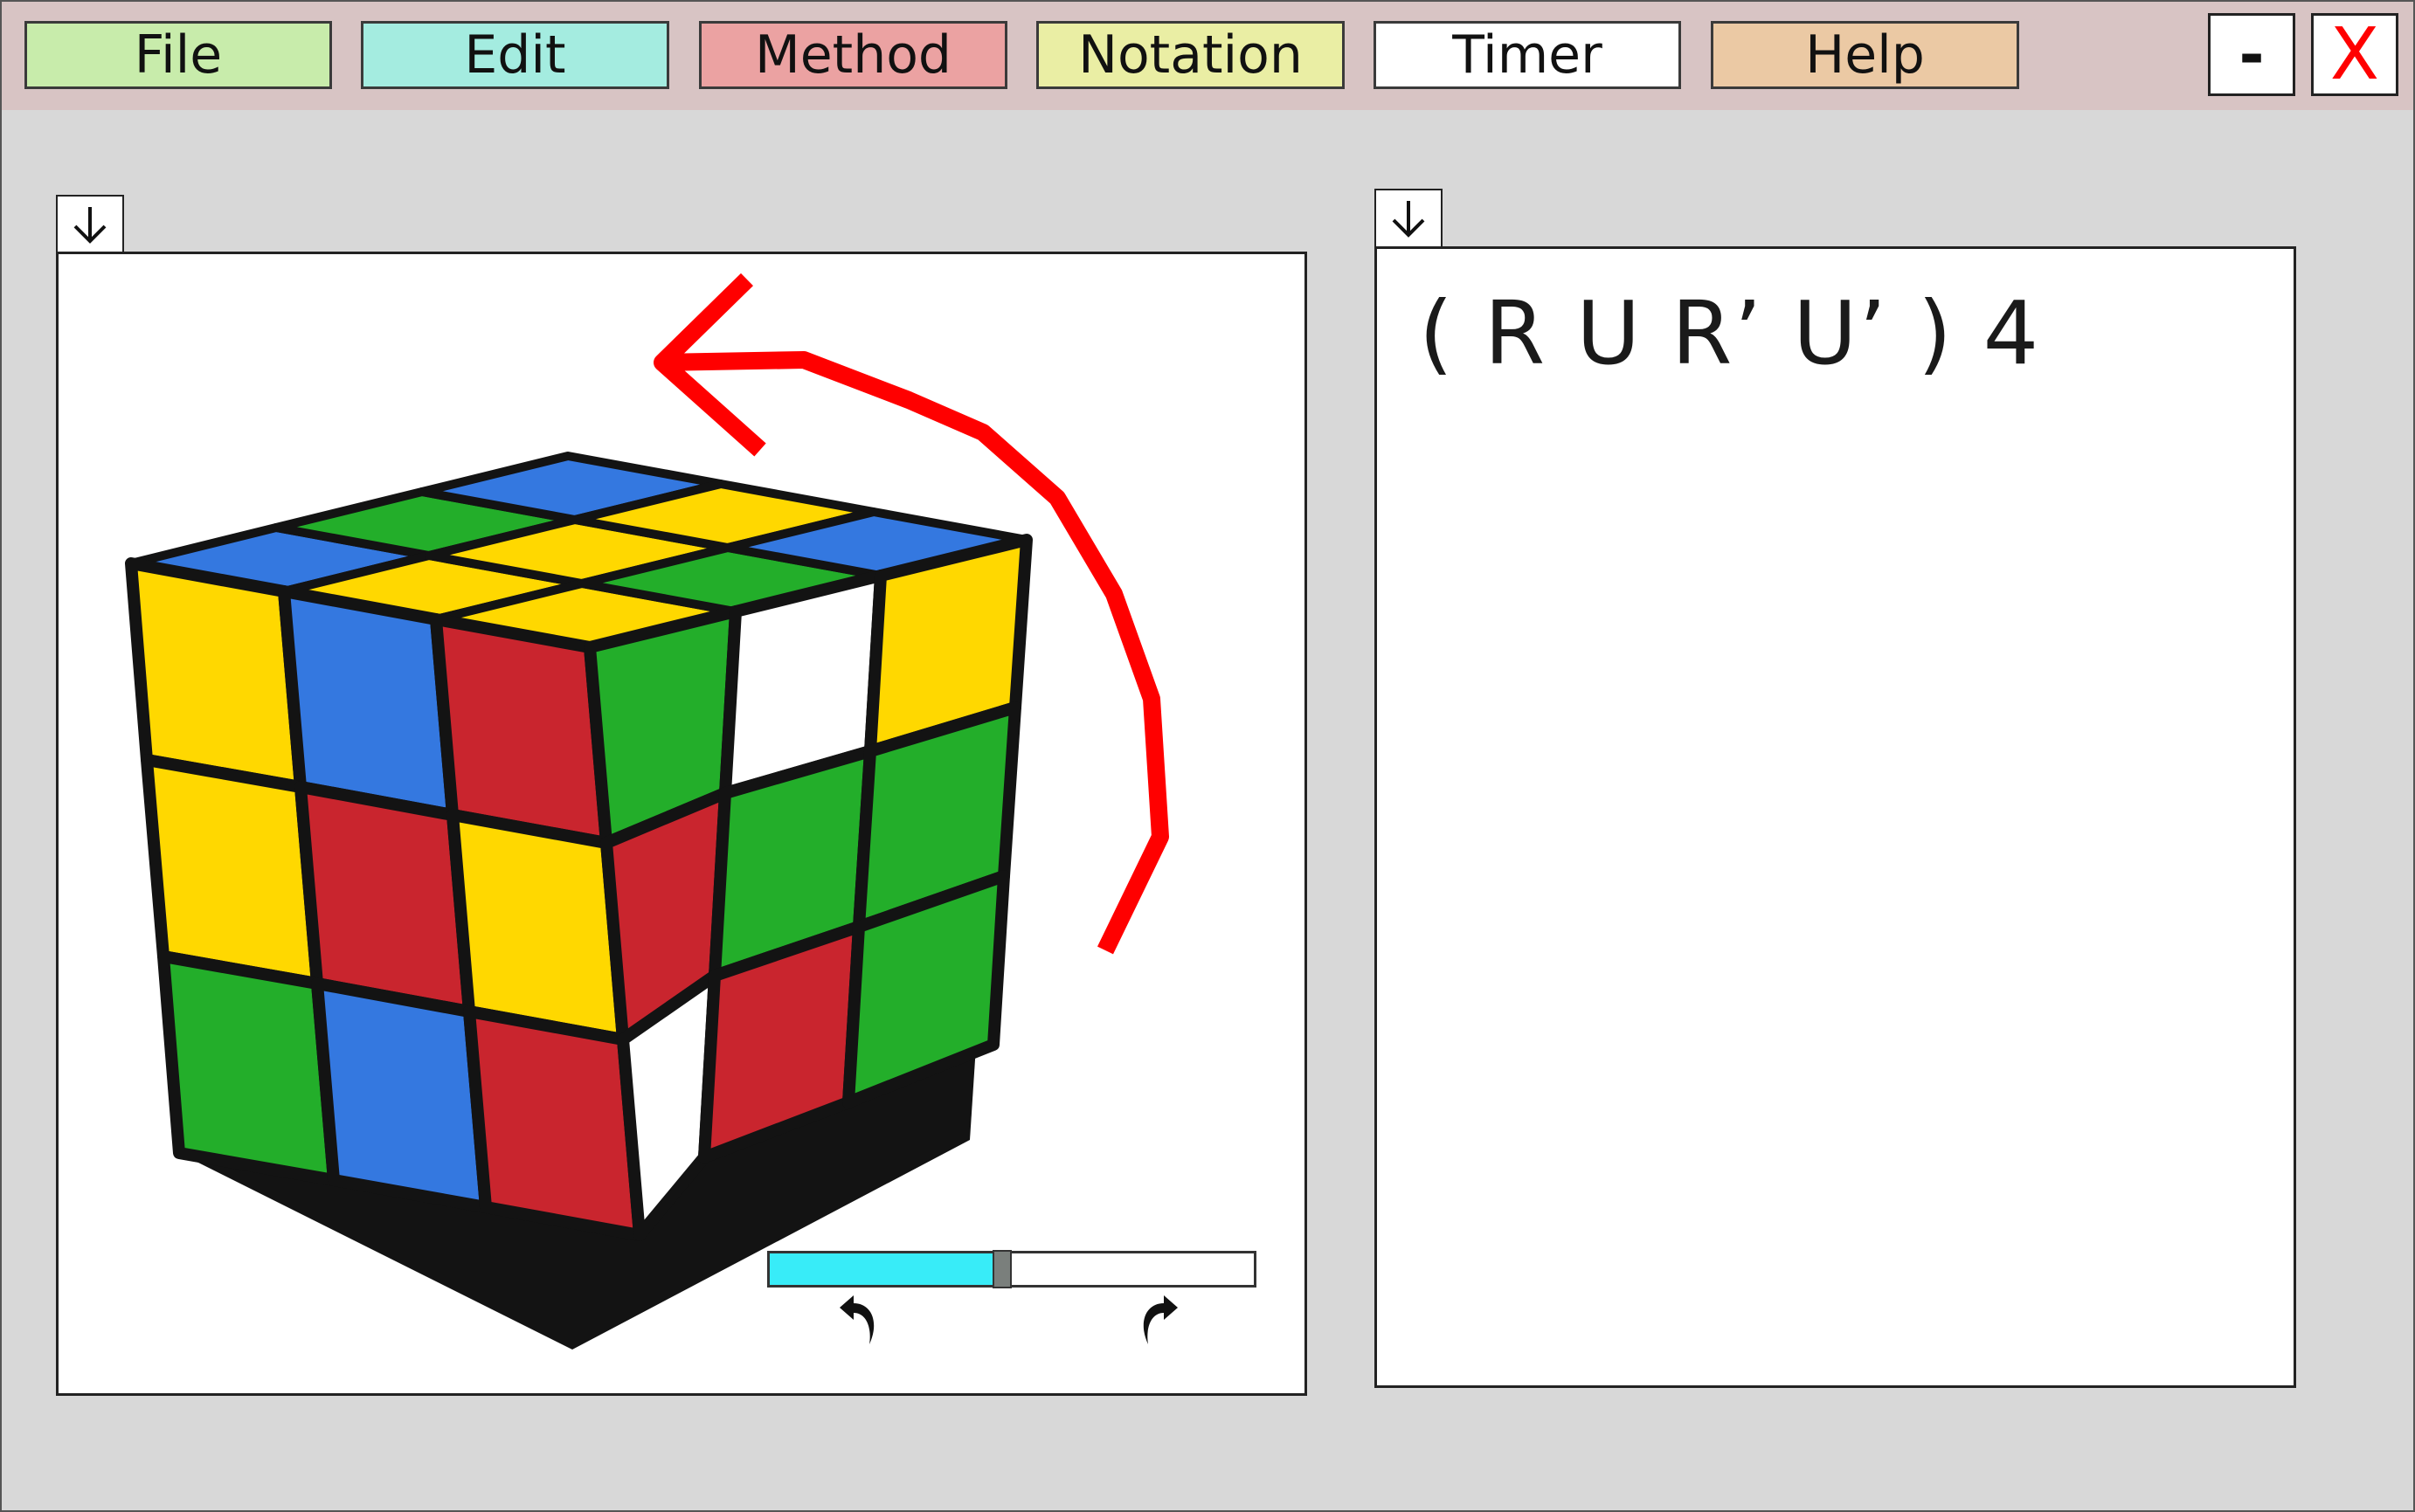  What do you see at coordinates (1729, 333) in the screenshot?
I see `algorithm-text: ( R U R’ U’ ) 4` at bounding box center [1729, 333].